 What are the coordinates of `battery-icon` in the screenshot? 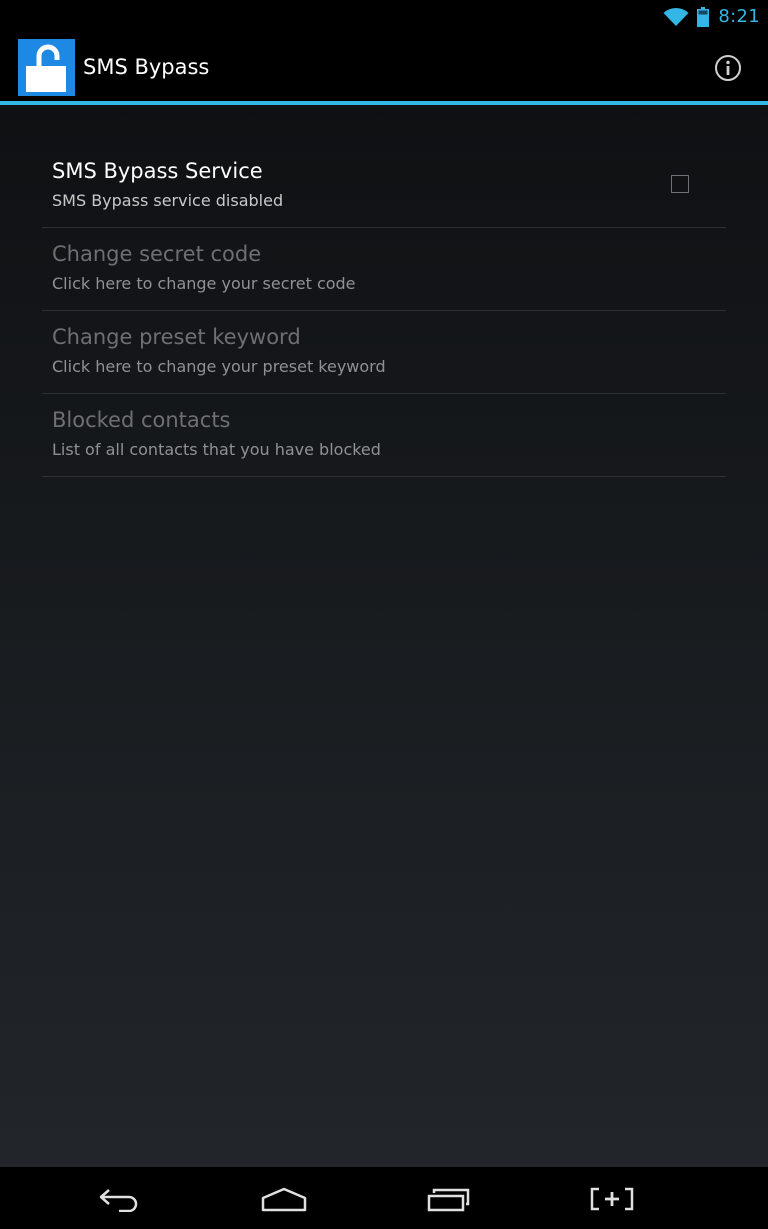 It's located at (703, 16).